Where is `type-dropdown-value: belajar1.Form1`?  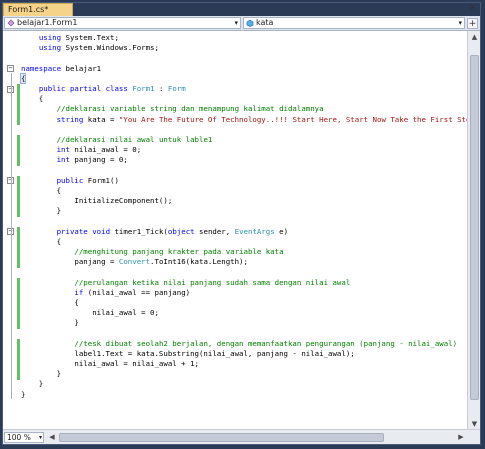
type-dropdown-value: belajar1.Form1 is located at coordinates (47, 22).